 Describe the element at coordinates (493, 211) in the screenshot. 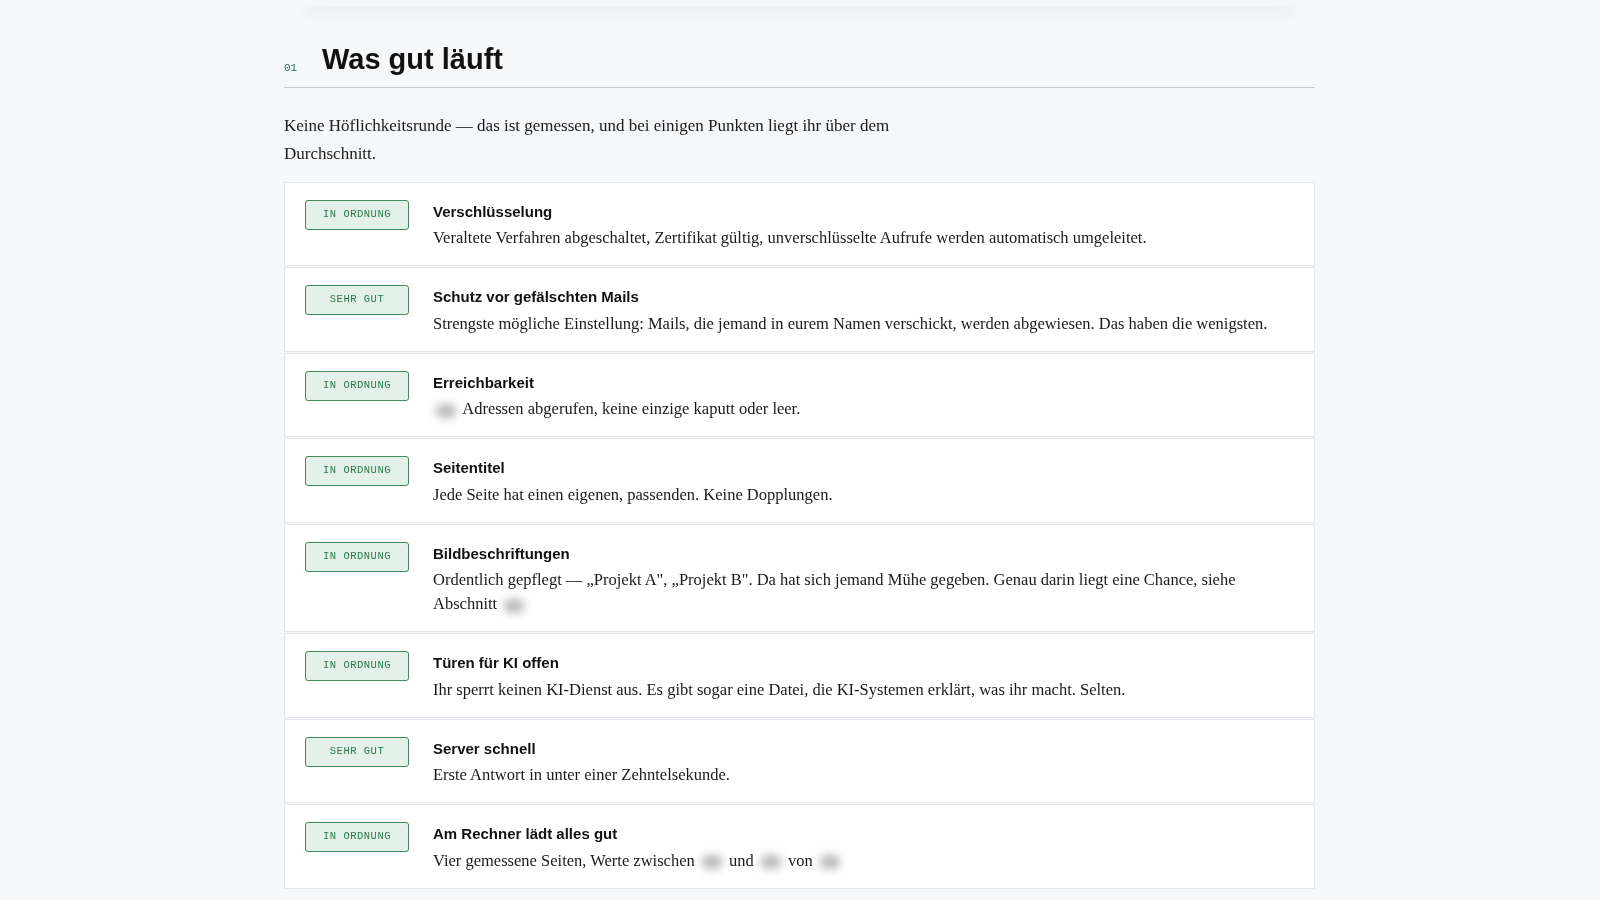

I see `finding-title: Verschlüsselung` at that location.